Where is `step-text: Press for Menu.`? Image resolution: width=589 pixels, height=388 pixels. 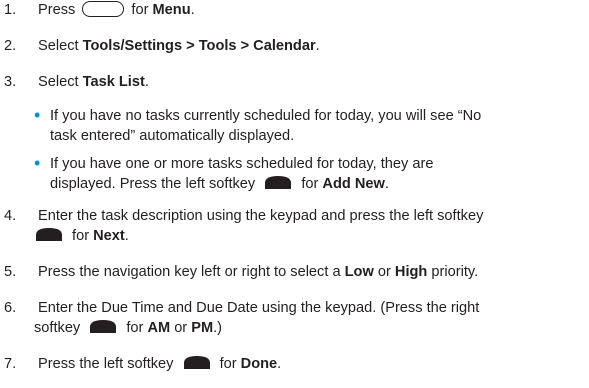
step-text: Press for Menu. is located at coordinates (116, 9).